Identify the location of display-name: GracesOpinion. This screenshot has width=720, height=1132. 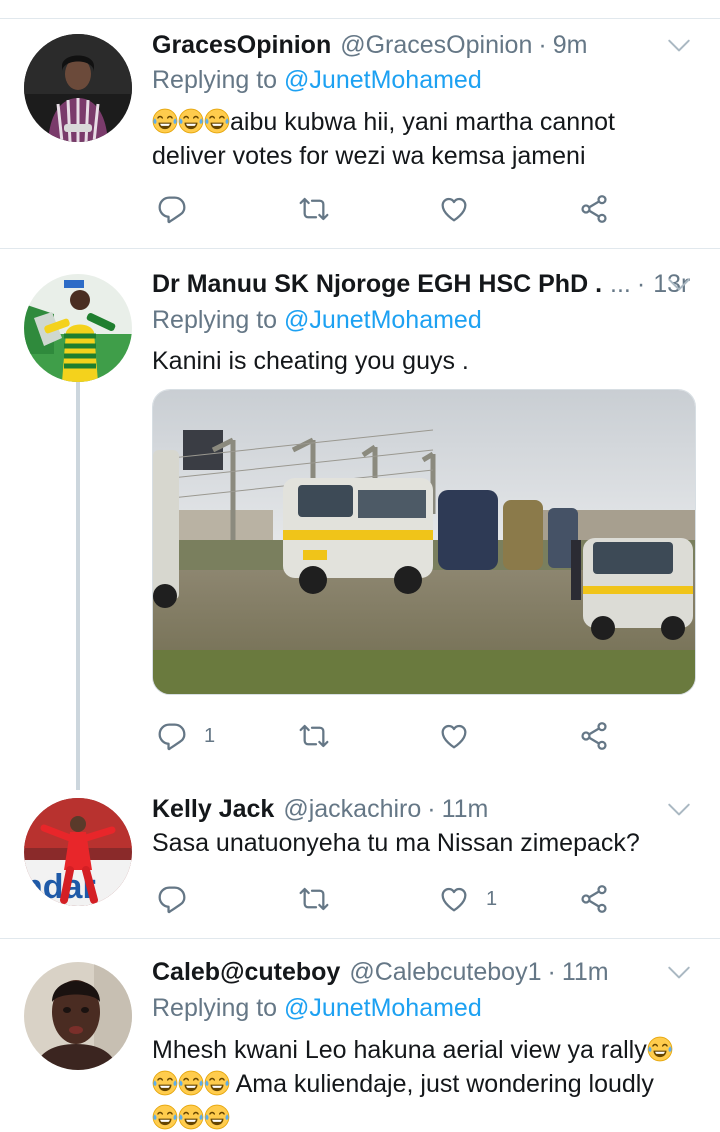
(241, 45).